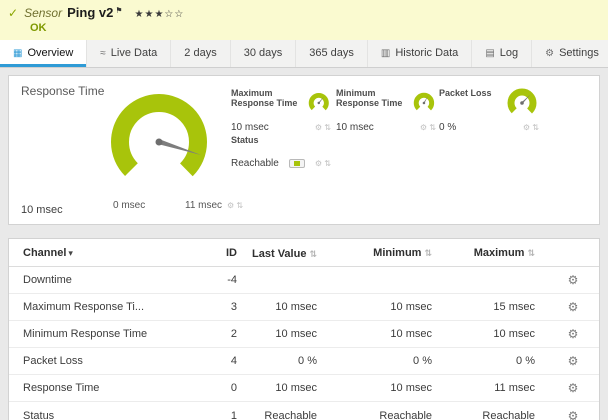  Describe the element at coordinates (281, 109) in the screenshot. I see `mini-gauge-max-response: Maximum Response Time 10 msec ⚙ ⇅` at that location.